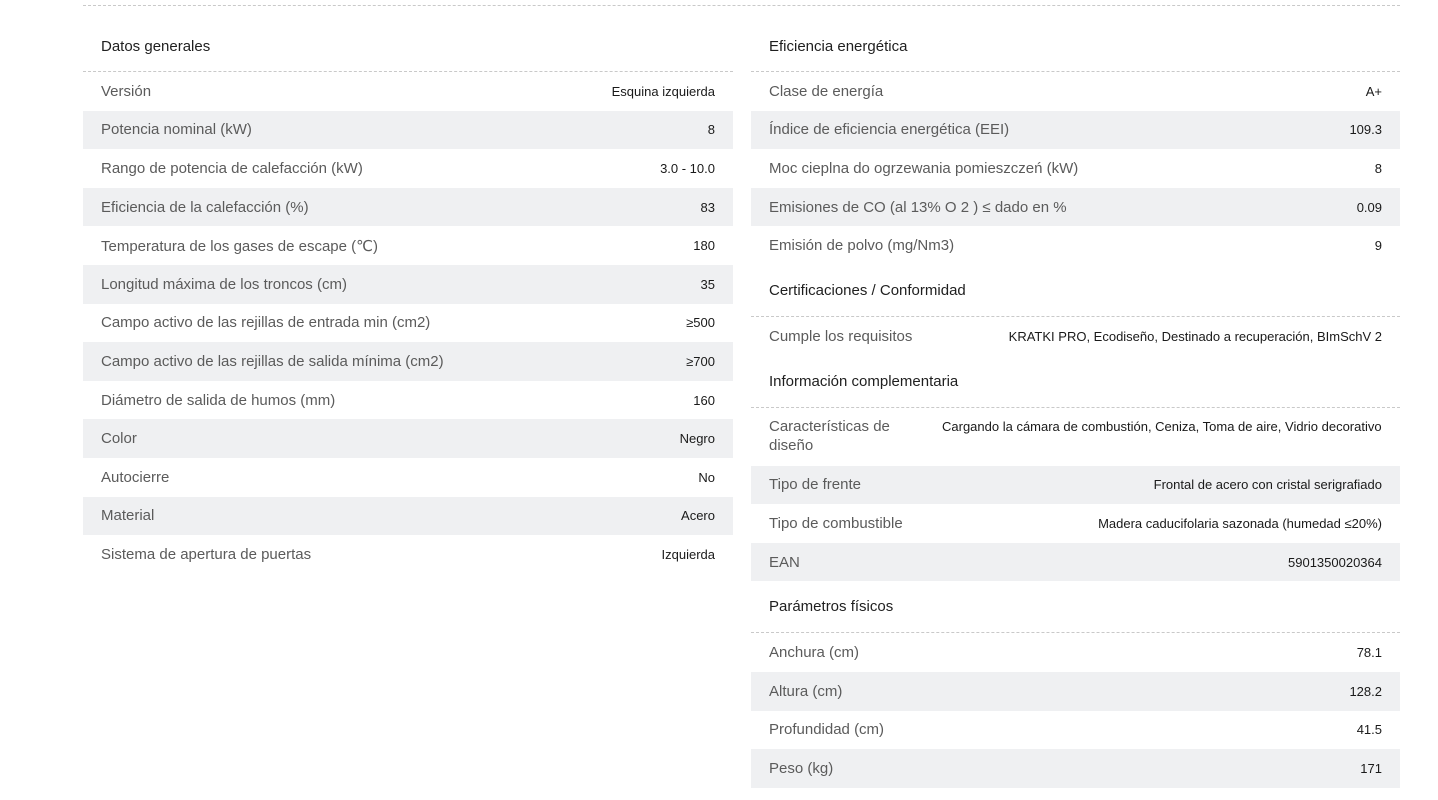  I want to click on top-divider, so click(741, 5).